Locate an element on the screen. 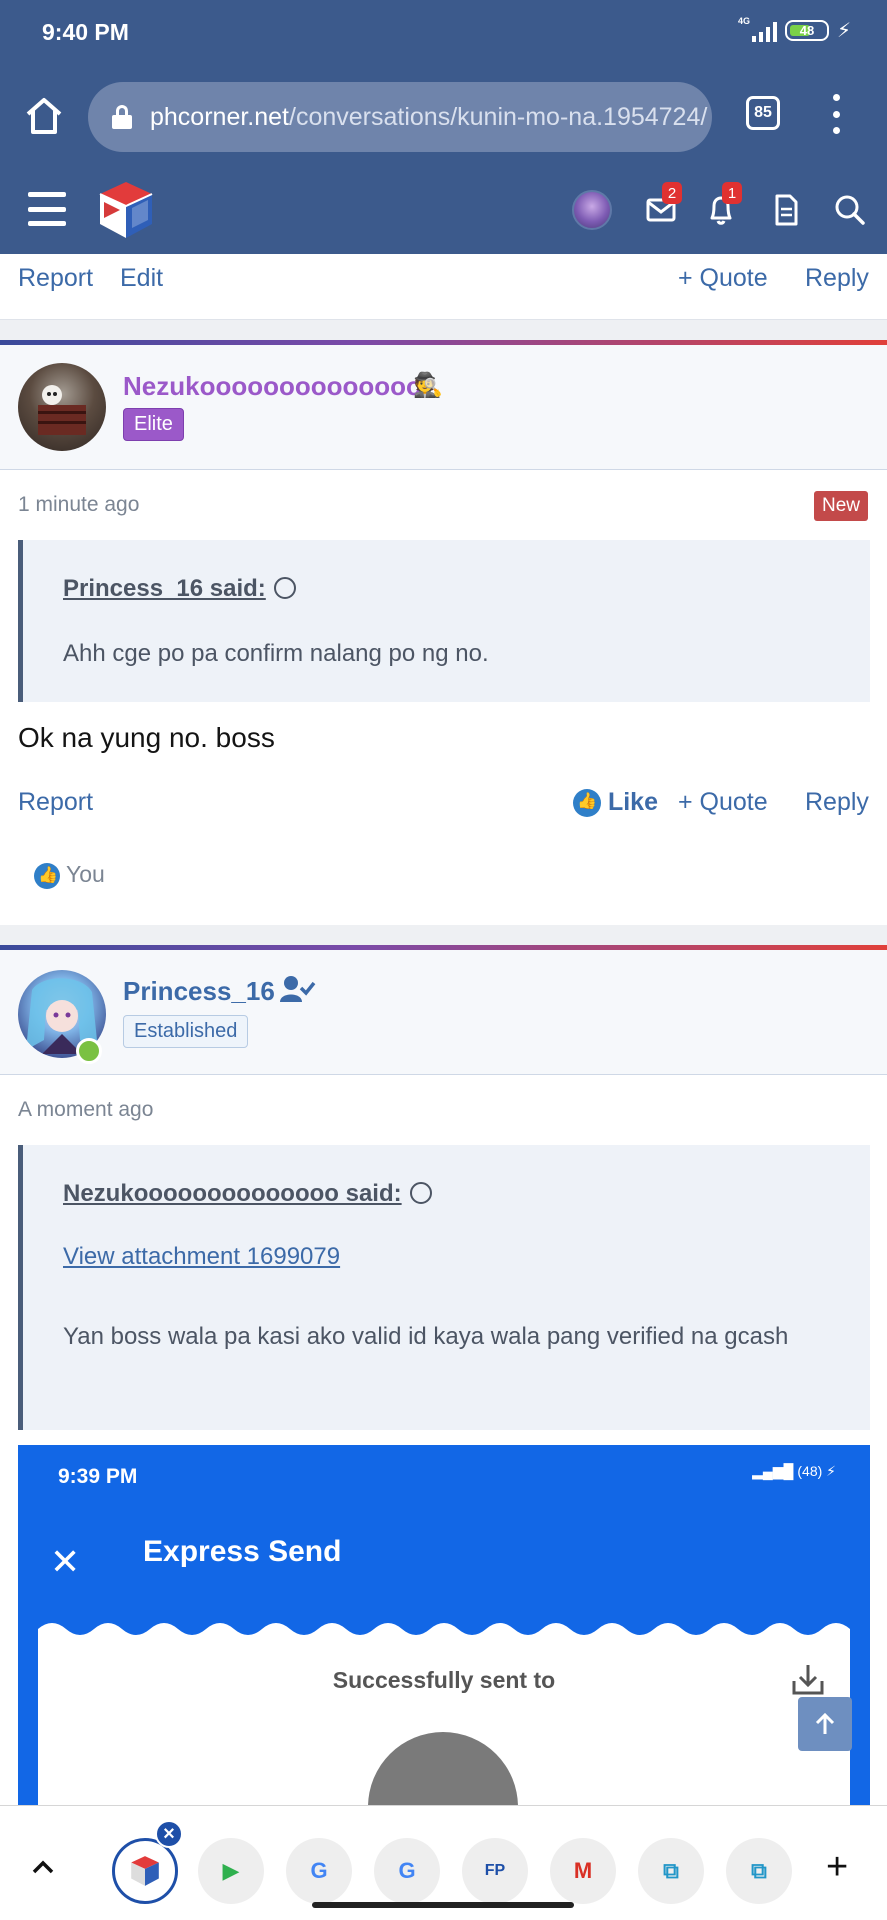 The image size is (887, 1920). home-icon is located at coordinates (44, 116).